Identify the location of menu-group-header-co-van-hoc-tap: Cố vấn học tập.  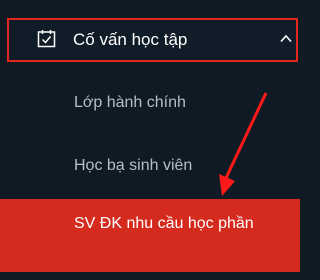
(152, 40).